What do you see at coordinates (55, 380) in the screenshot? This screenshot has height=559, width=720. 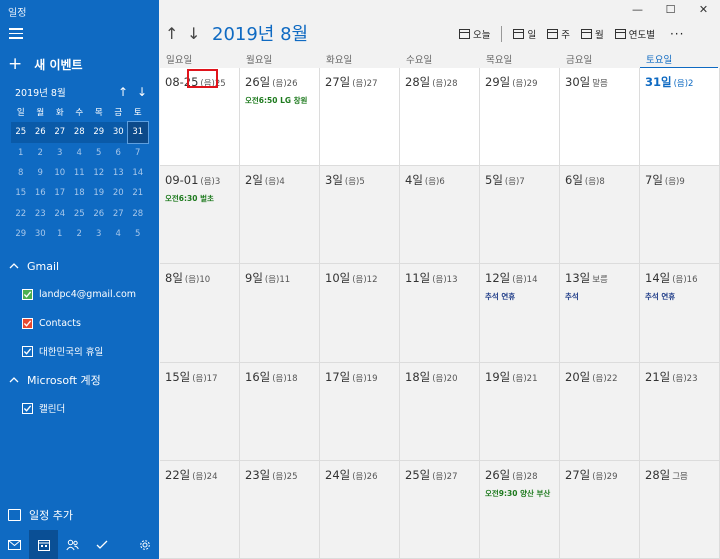 I see `microsoft-section-header: Microsoft 계정` at bounding box center [55, 380].